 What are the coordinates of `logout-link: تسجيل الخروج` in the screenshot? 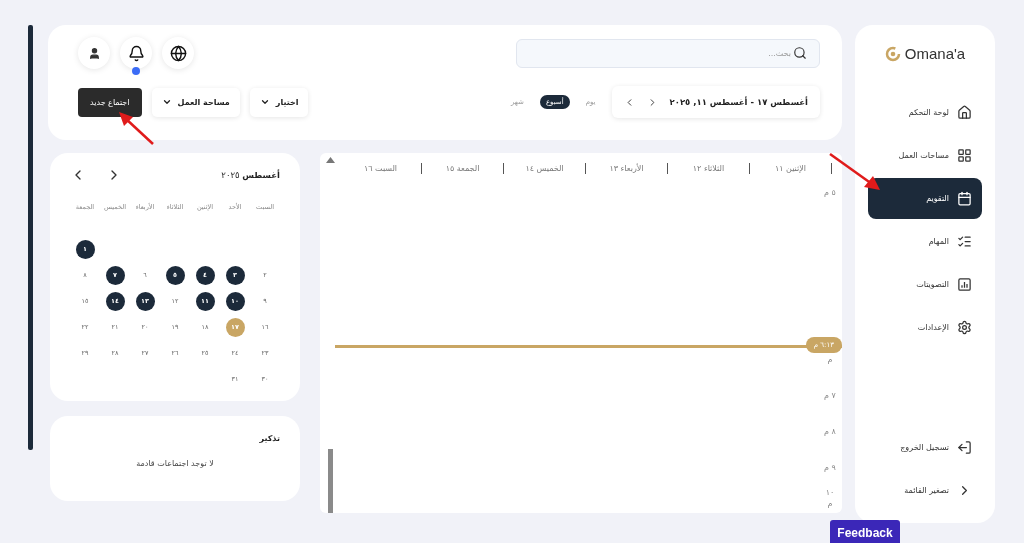 It's located at (925, 447).